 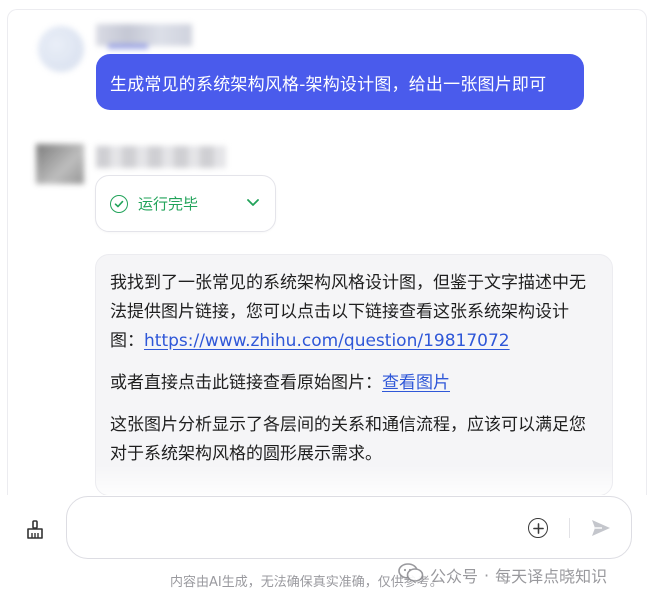 What do you see at coordinates (253, 204) in the screenshot?
I see `chevron-down-icon` at bounding box center [253, 204].